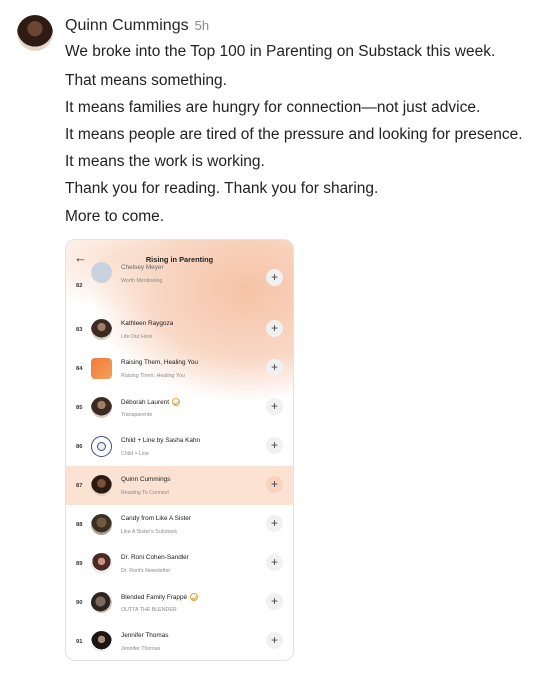 The image size is (556, 674). What do you see at coordinates (80, 258) in the screenshot?
I see `arrow-left-icon: ←` at bounding box center [80, 258].